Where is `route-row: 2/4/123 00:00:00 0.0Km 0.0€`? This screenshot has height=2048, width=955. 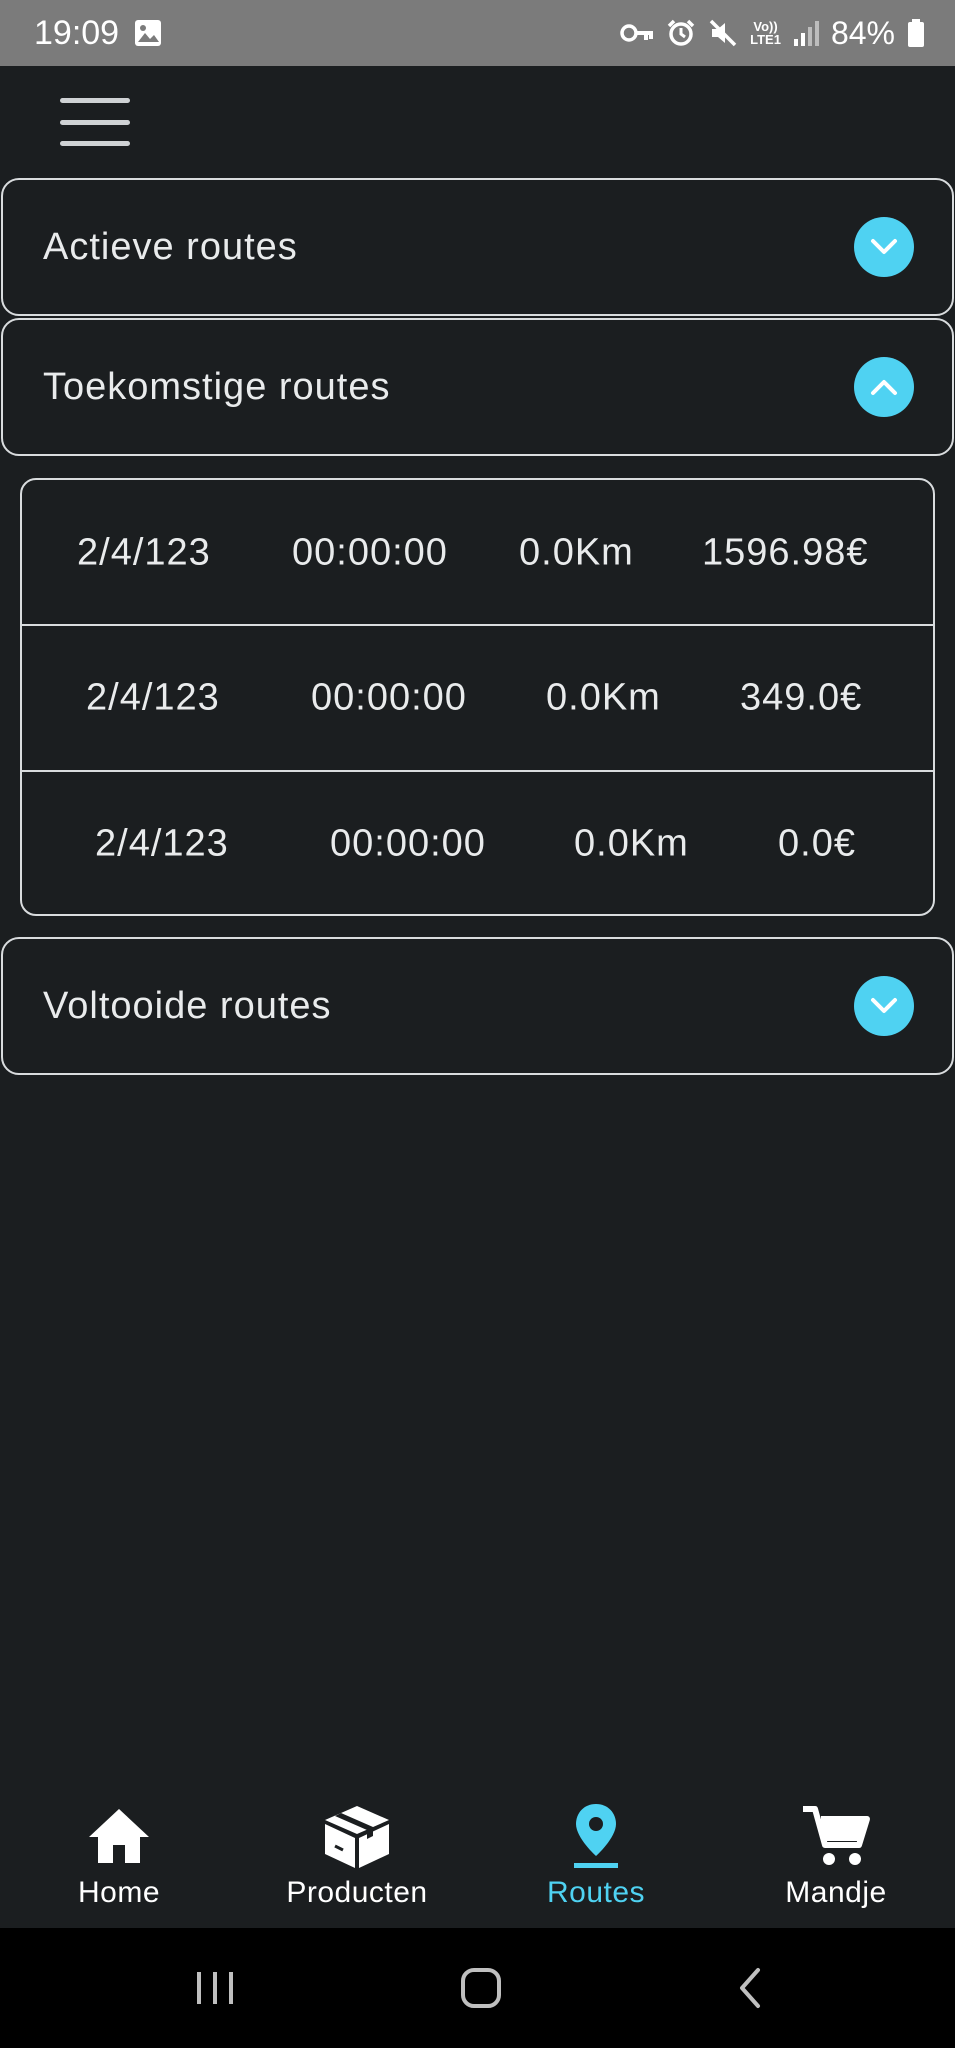 route-row: 2/4/123 00:00:00 0.0Km 0.0€ is located at coordinates (477, 842).